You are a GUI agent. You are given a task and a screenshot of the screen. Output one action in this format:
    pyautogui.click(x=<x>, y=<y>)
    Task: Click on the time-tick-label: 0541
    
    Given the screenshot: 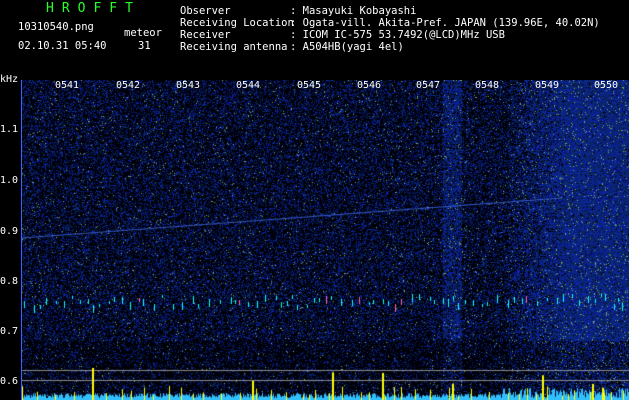 What is the action you would take?
    pyautogui.click(x=67, y=85)
    